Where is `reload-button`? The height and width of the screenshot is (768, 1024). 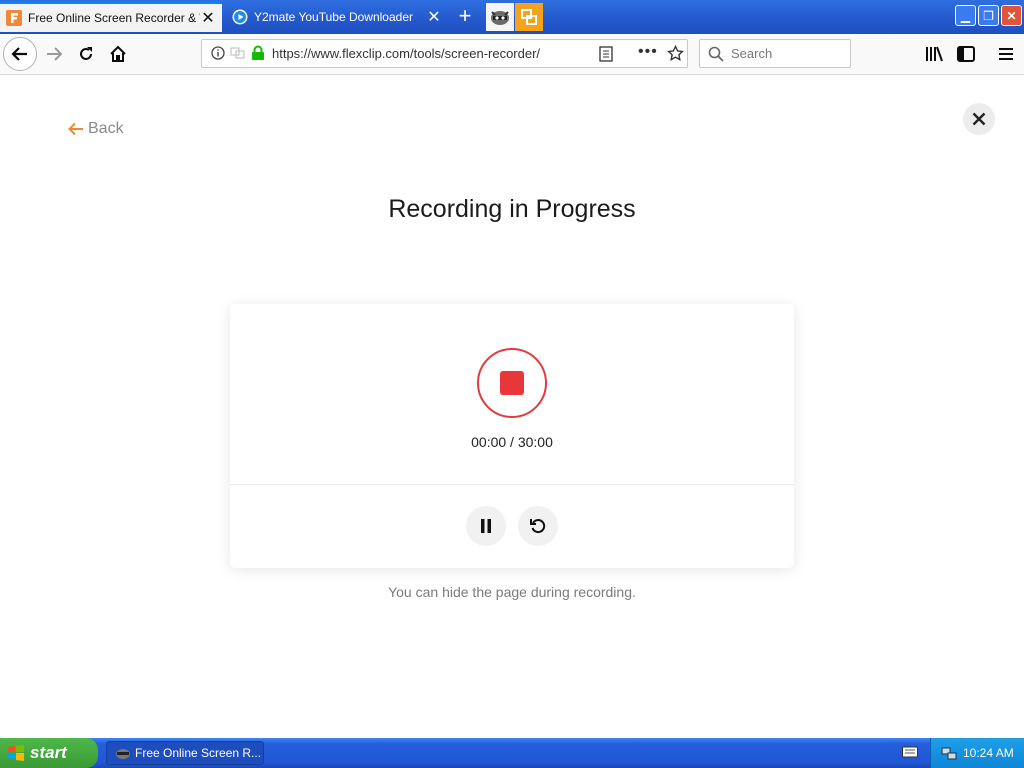
reload-button is located at coordinates (86, 54).